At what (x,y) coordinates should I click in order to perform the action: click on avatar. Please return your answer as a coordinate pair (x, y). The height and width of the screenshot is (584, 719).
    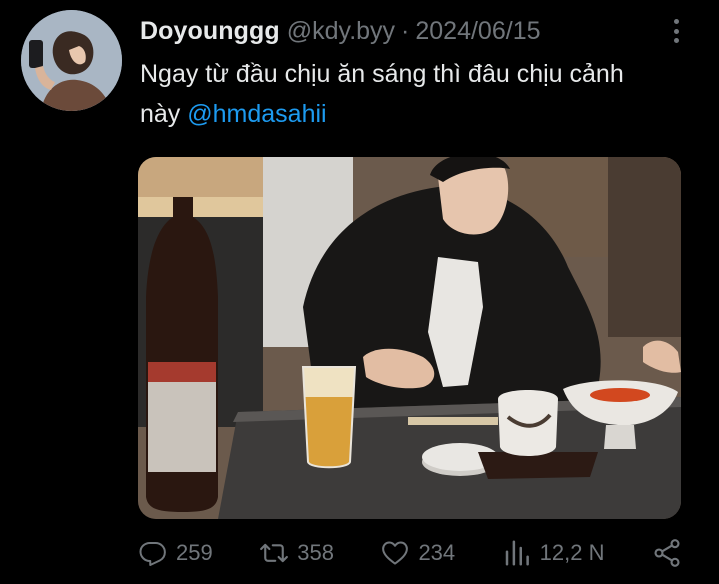
    Looking at the image, I should click on (71, 60).